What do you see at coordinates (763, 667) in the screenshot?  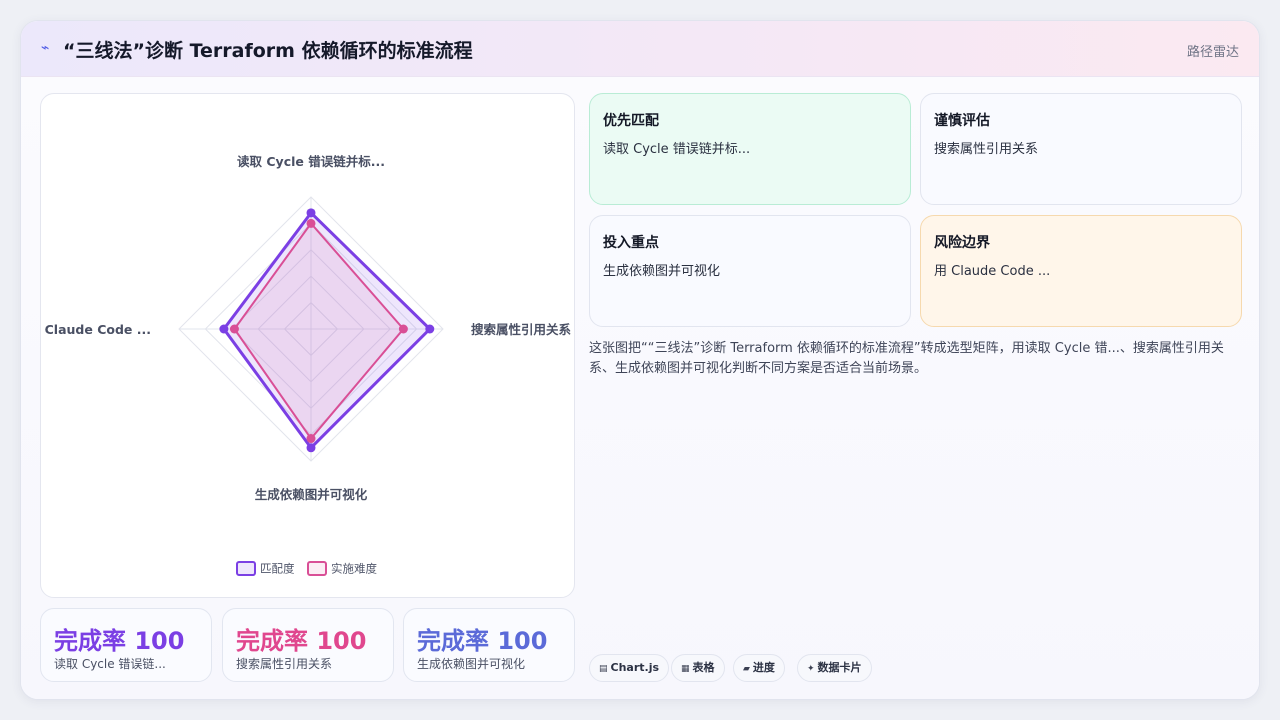 I see `chip-label: 进度` at bounding box center [763, 667].